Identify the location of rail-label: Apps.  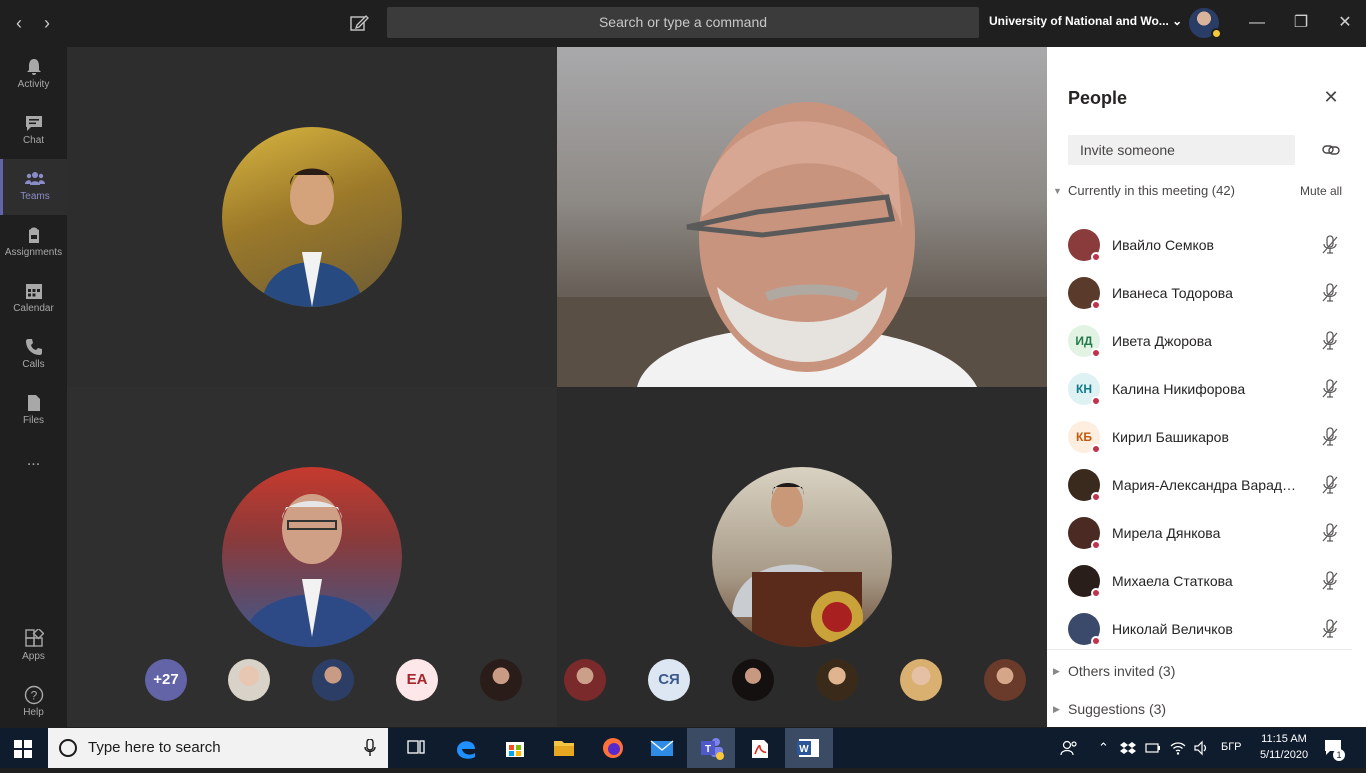
(33, 656).